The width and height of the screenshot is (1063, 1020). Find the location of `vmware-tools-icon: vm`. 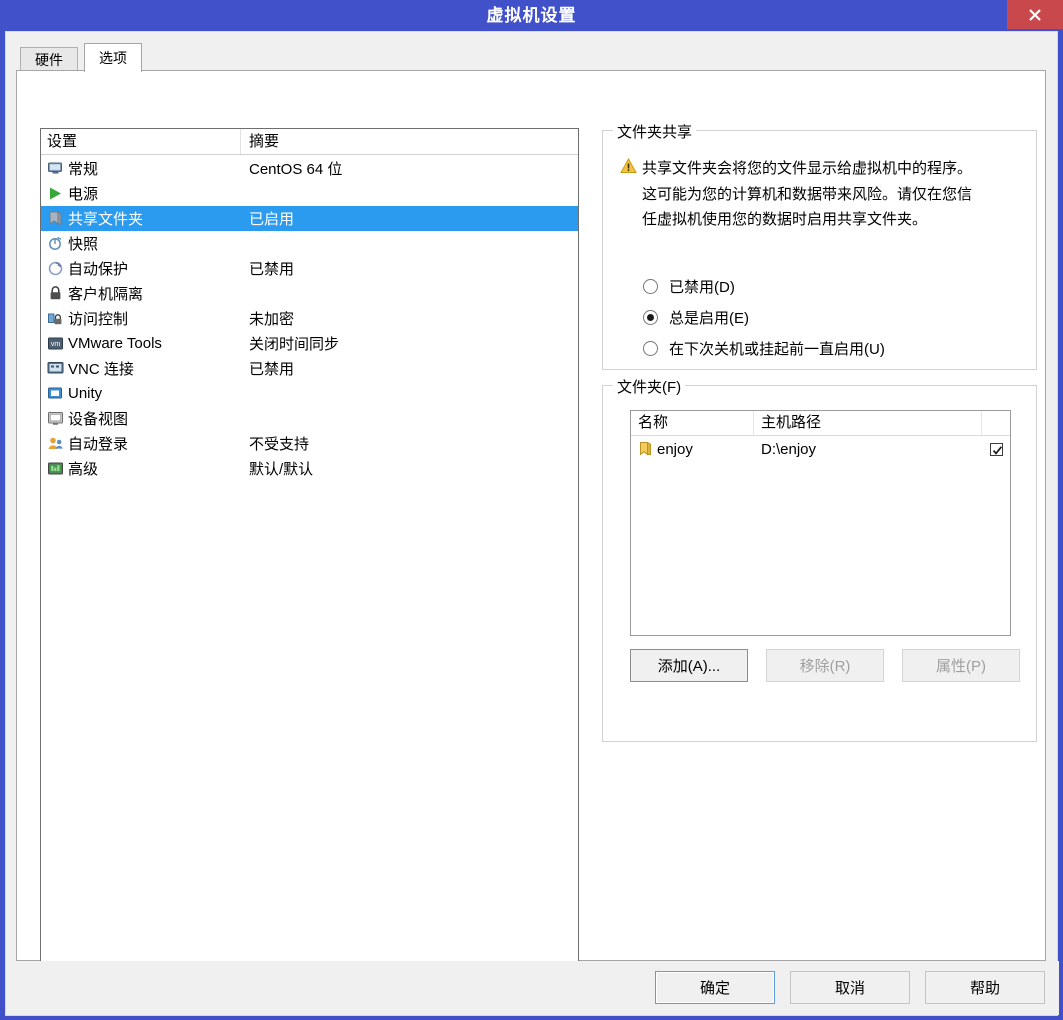

vmware-tools-icon: vm is located at coordinates (55, 343).